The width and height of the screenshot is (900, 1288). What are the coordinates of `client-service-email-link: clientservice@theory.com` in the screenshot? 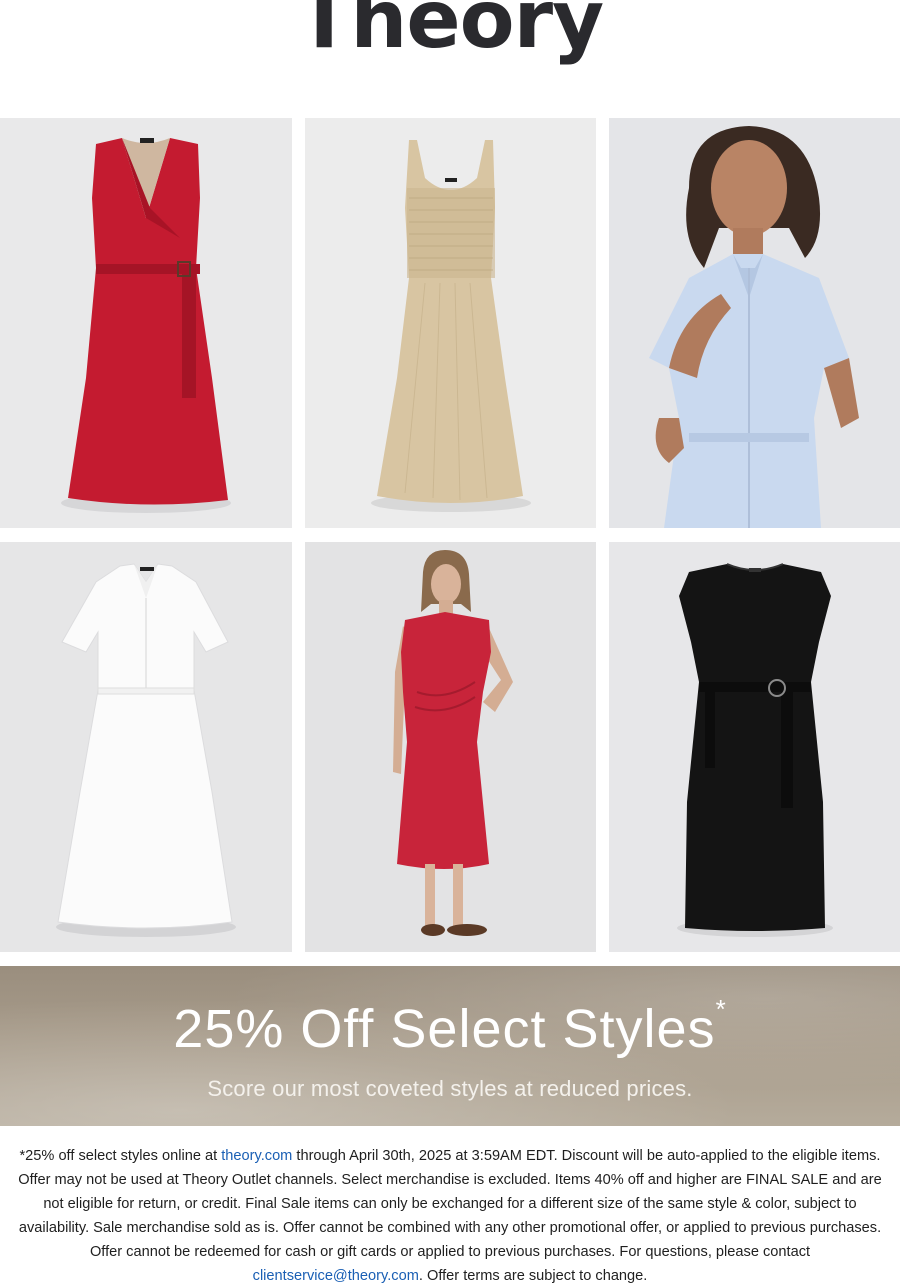 It's located at (336, 1276).